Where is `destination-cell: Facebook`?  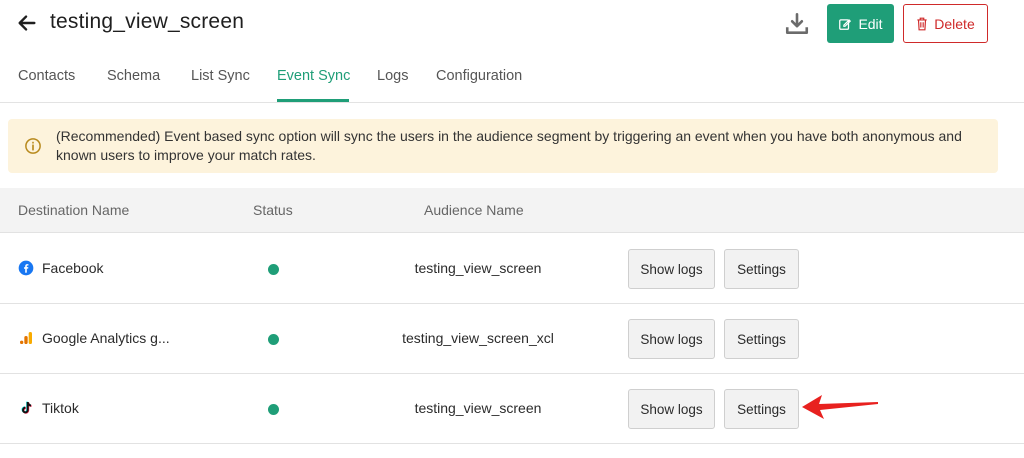 destination-cell: Facebook is located at coordinates (60, 268).